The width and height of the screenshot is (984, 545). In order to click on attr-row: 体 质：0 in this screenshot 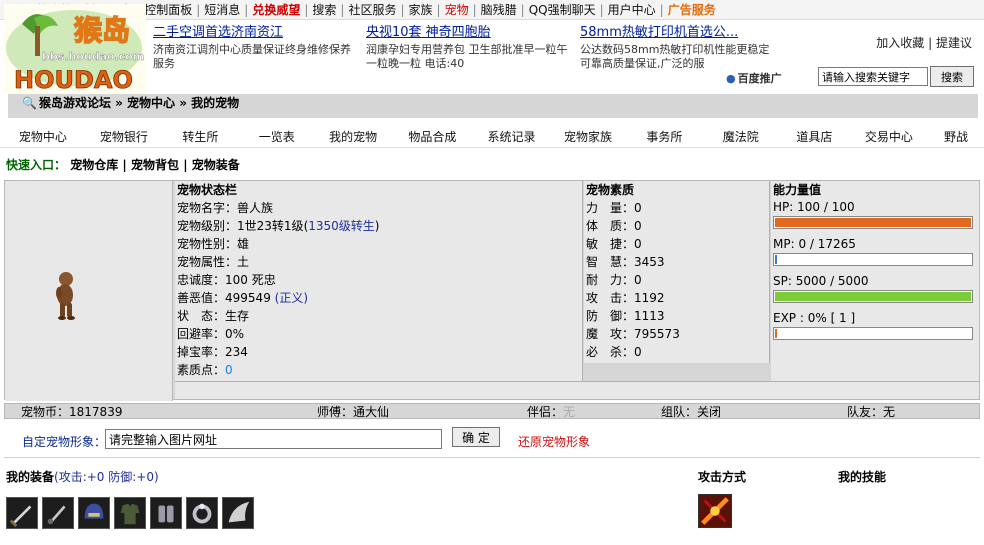, I will do `click(676, 226)`.